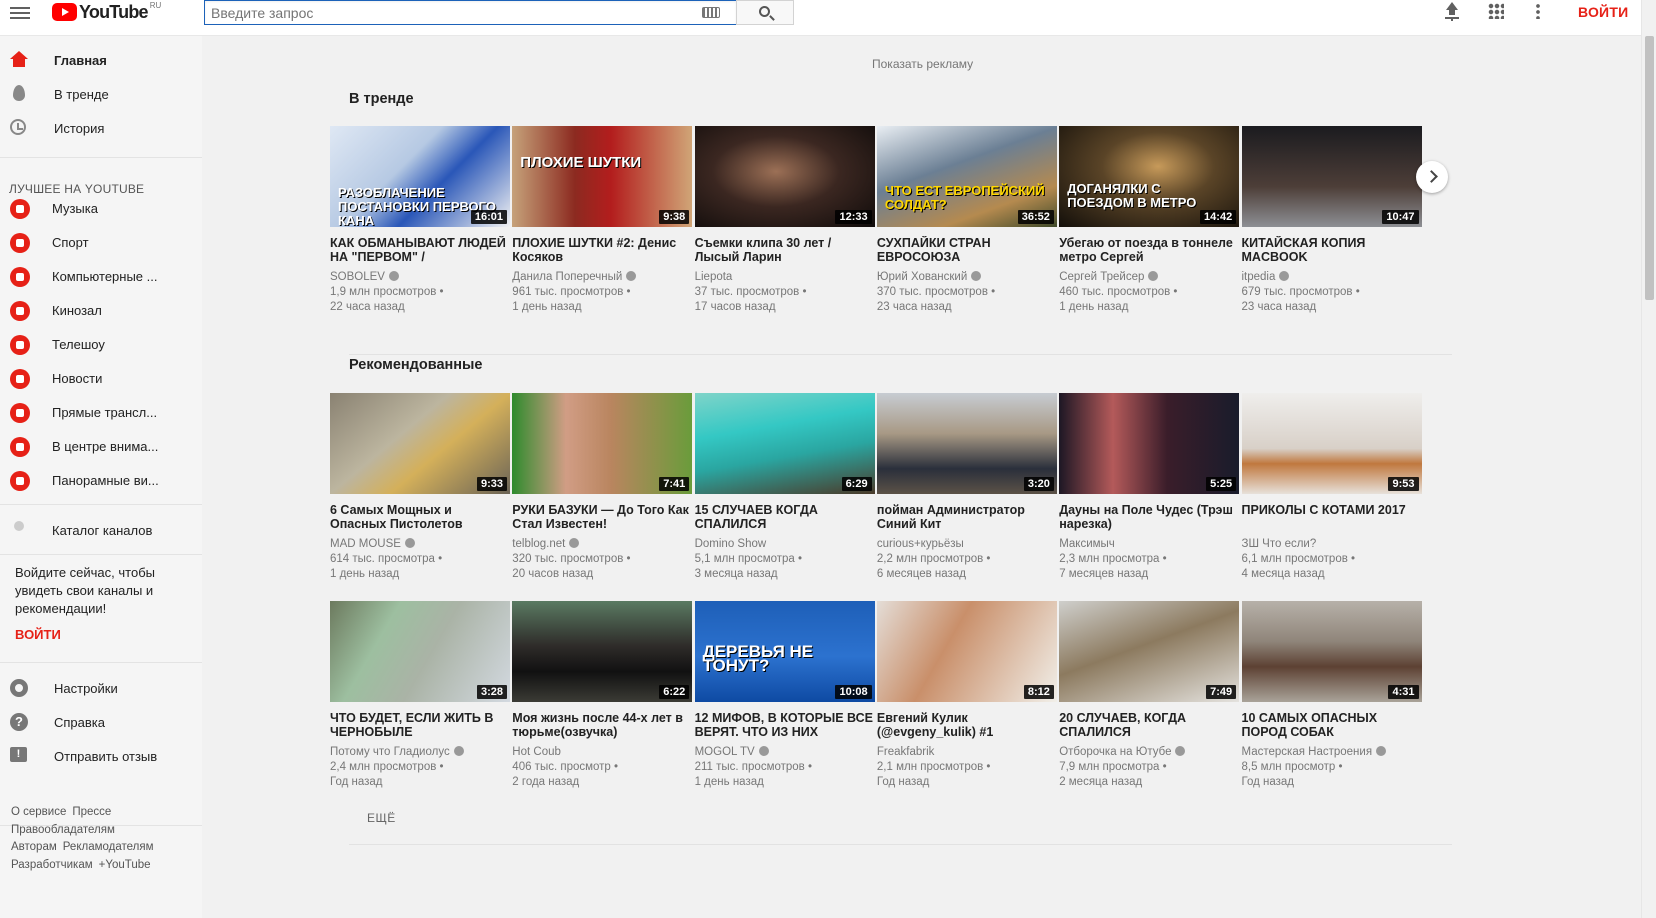 The height and width of the screenshot is (918, 1656). What do you see at coordinates (101, 94) in the screenshot?
I see `sidebar-item-trending: В тренде` at bounding box center [101, 94].